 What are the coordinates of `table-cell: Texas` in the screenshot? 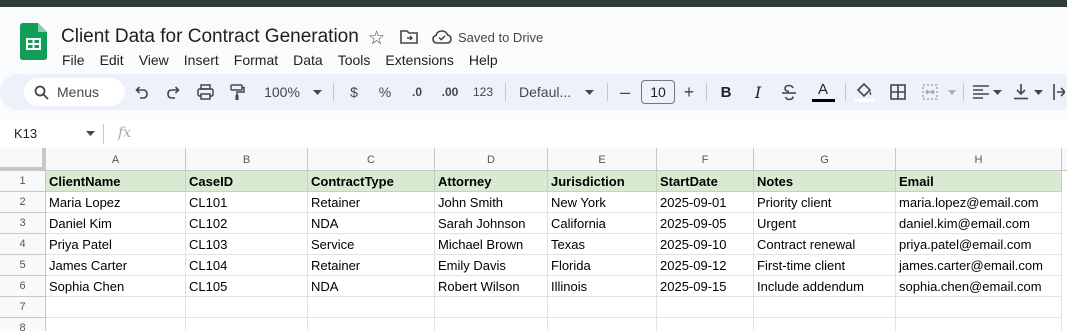 It's located at (602, 244).